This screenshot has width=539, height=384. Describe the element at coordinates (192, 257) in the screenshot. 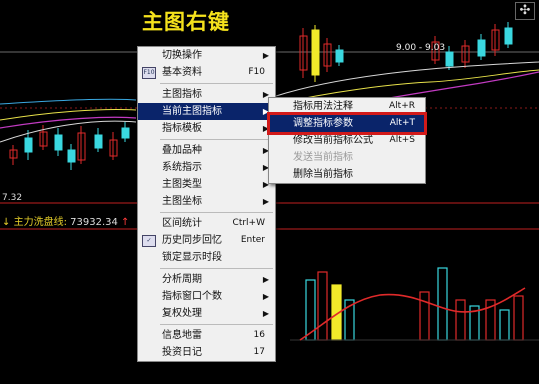

I see `menu-item-label: 锁定显示时段` at that location.